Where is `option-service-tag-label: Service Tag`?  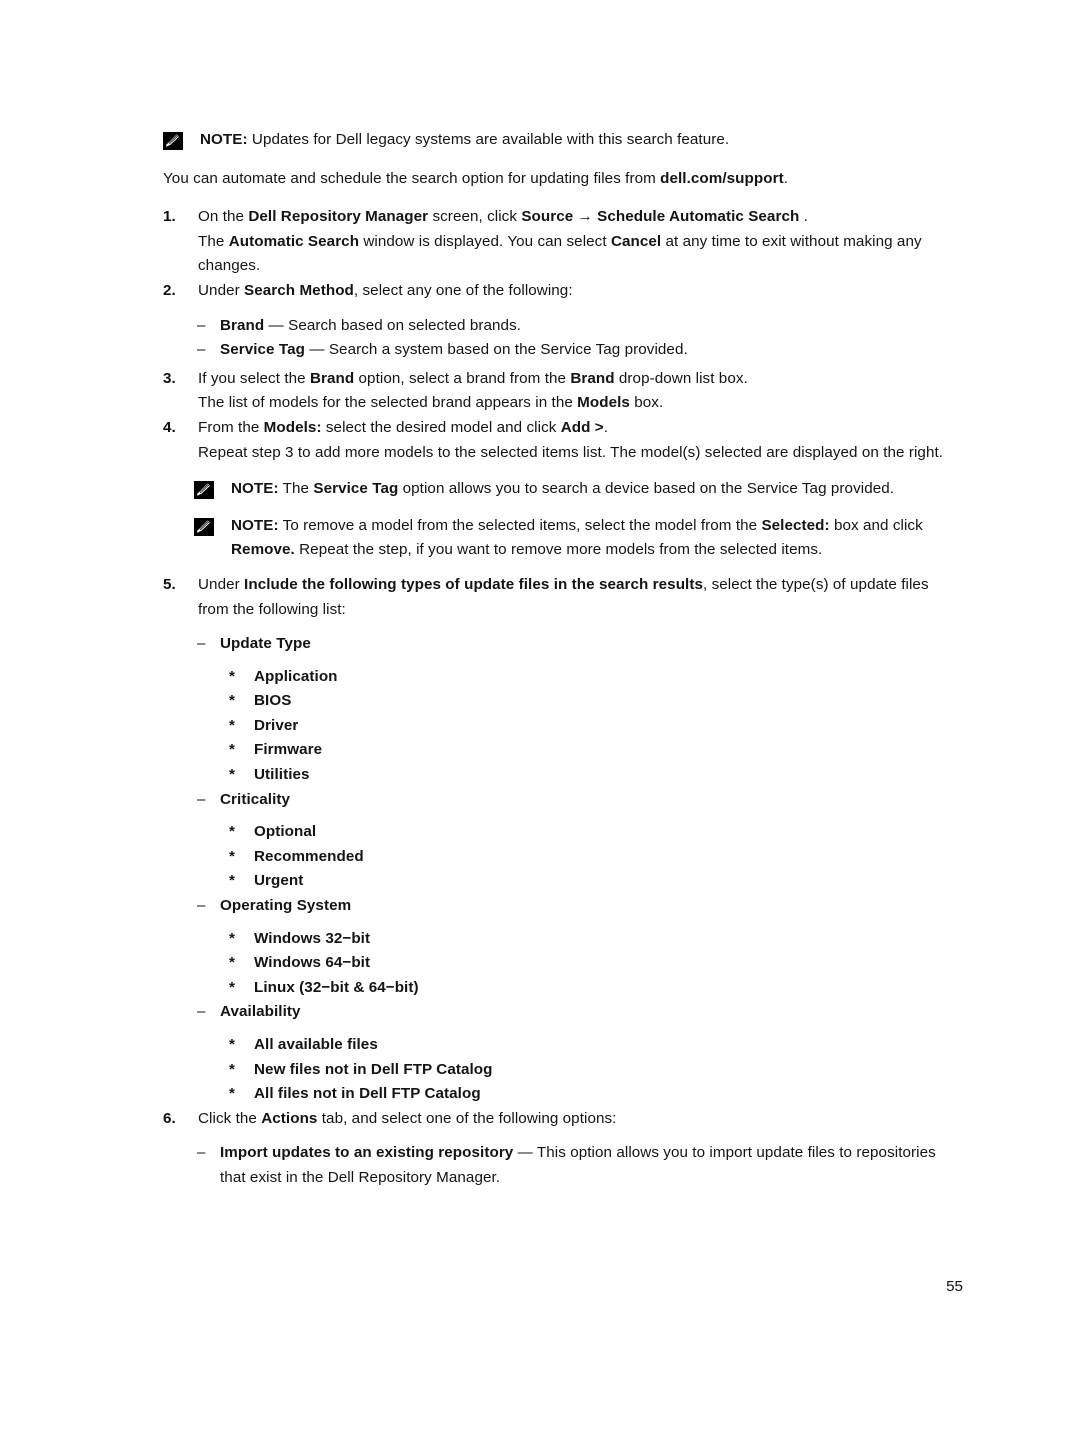
option-service-tag-label: Service Tag is located at coordinates (262, 350).